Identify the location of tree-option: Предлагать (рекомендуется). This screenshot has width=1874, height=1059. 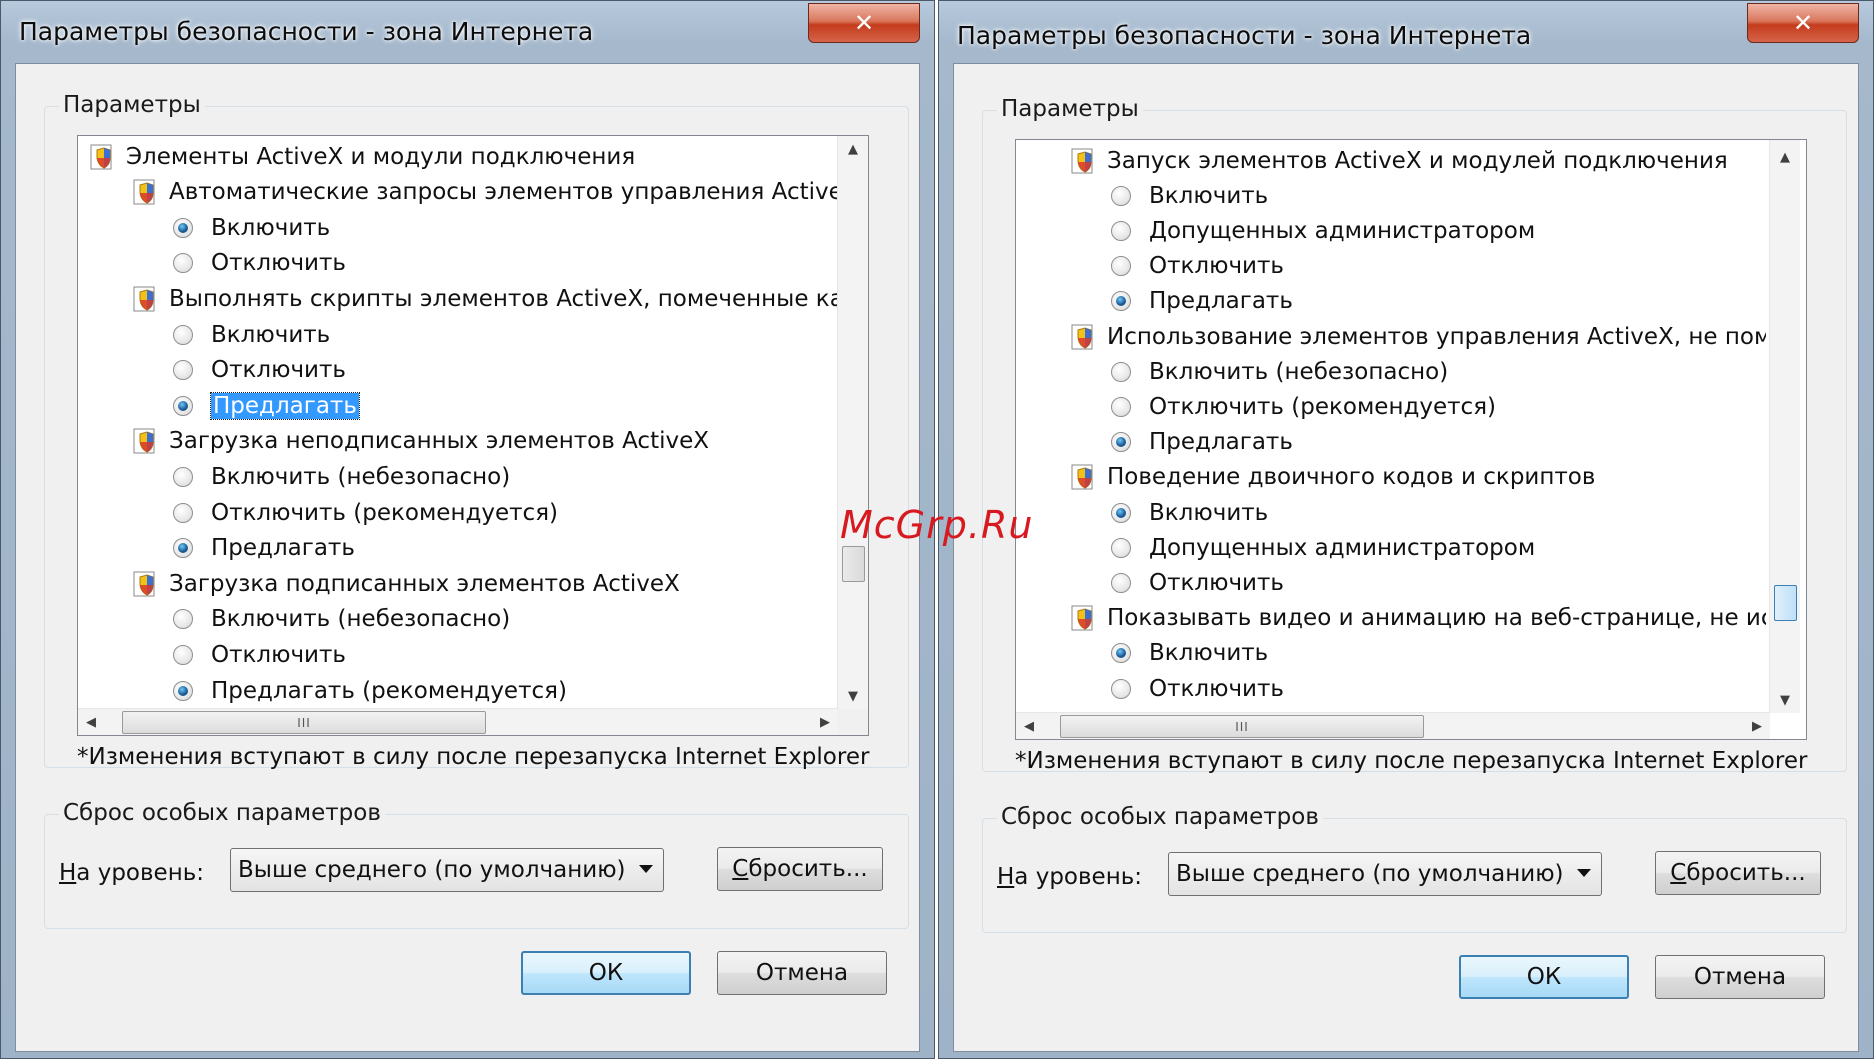
(370, 690).